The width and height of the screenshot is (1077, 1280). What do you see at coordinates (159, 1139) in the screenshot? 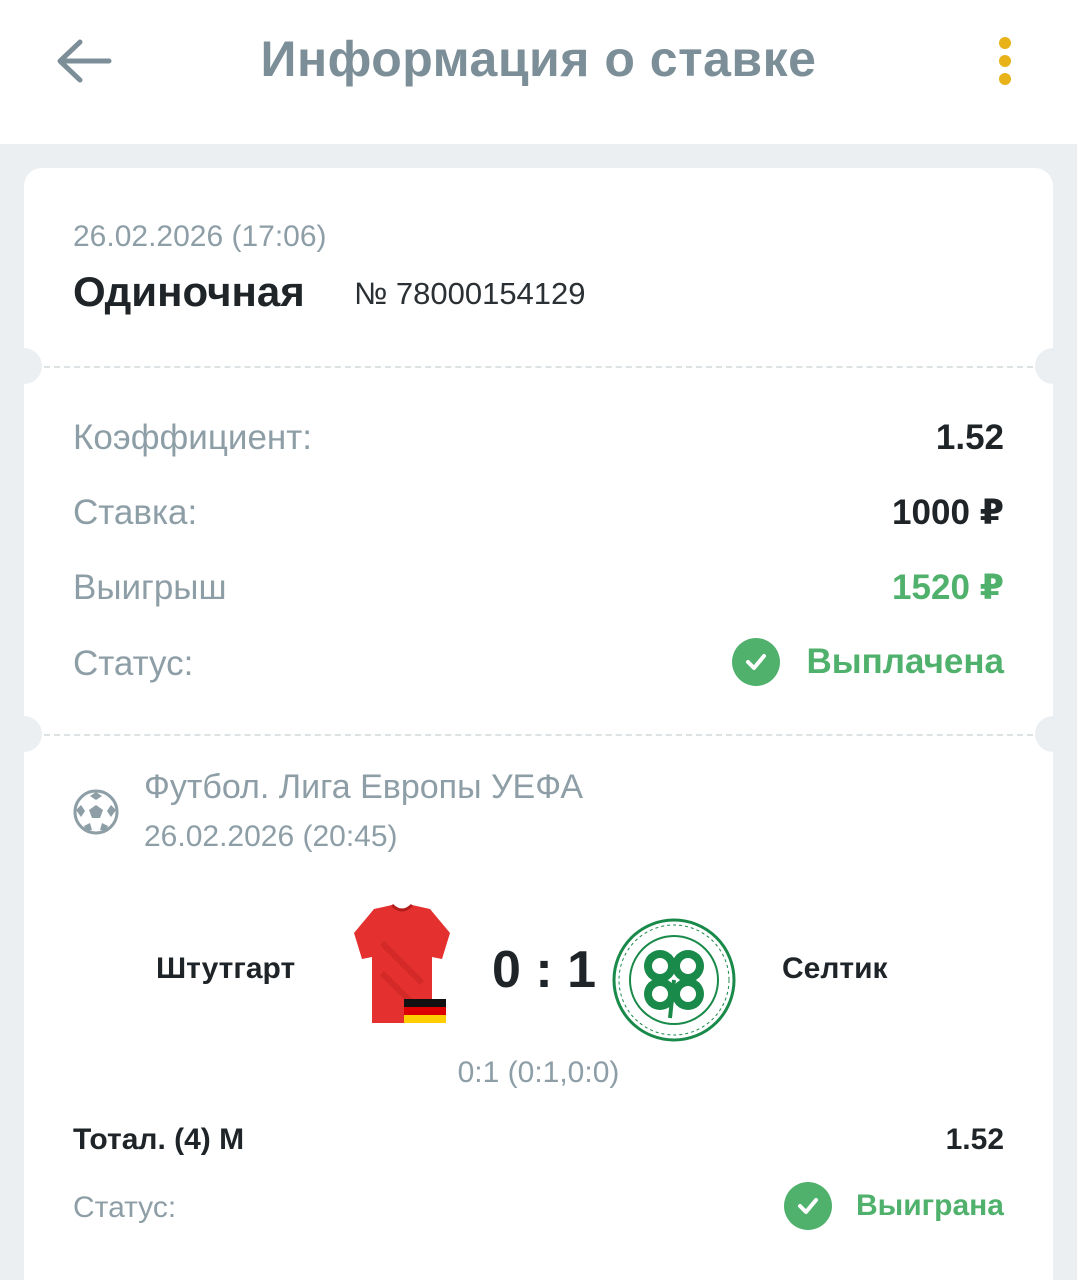
I see `market-name: Тотал. (4) М` at bounding box center [159, 1139].